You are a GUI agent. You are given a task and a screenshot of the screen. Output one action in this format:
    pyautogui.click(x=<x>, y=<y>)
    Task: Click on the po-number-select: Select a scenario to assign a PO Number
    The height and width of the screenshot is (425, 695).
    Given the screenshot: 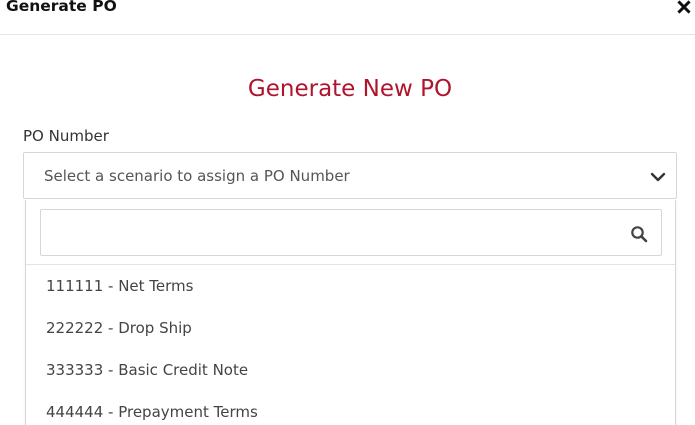 What is the action you would take?
    pyautogui.click(x=350, y=175)
    